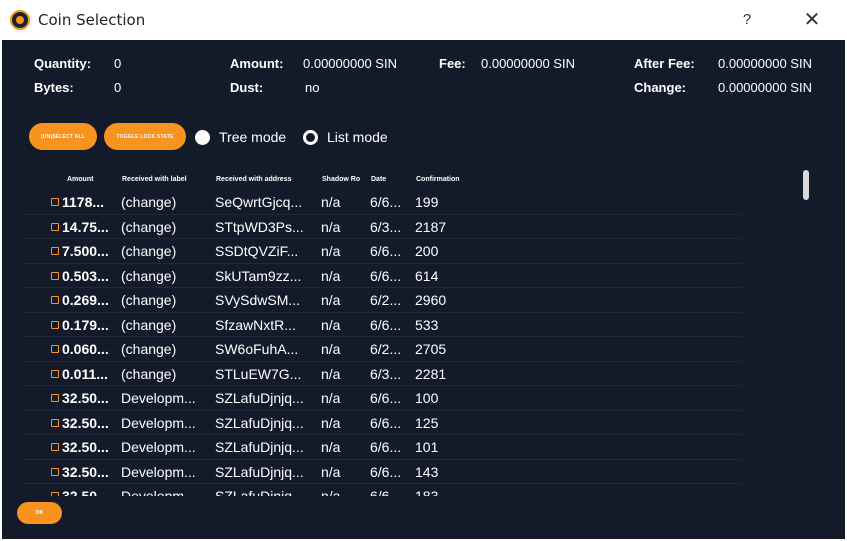 The width and height of the screenshot is (847, 541). Describe the element at coordinates (382, 300) in the screenshot. I see `table-row: 0.269... (change) SVySdwSM... n/a 6/2... 2960` at that location.